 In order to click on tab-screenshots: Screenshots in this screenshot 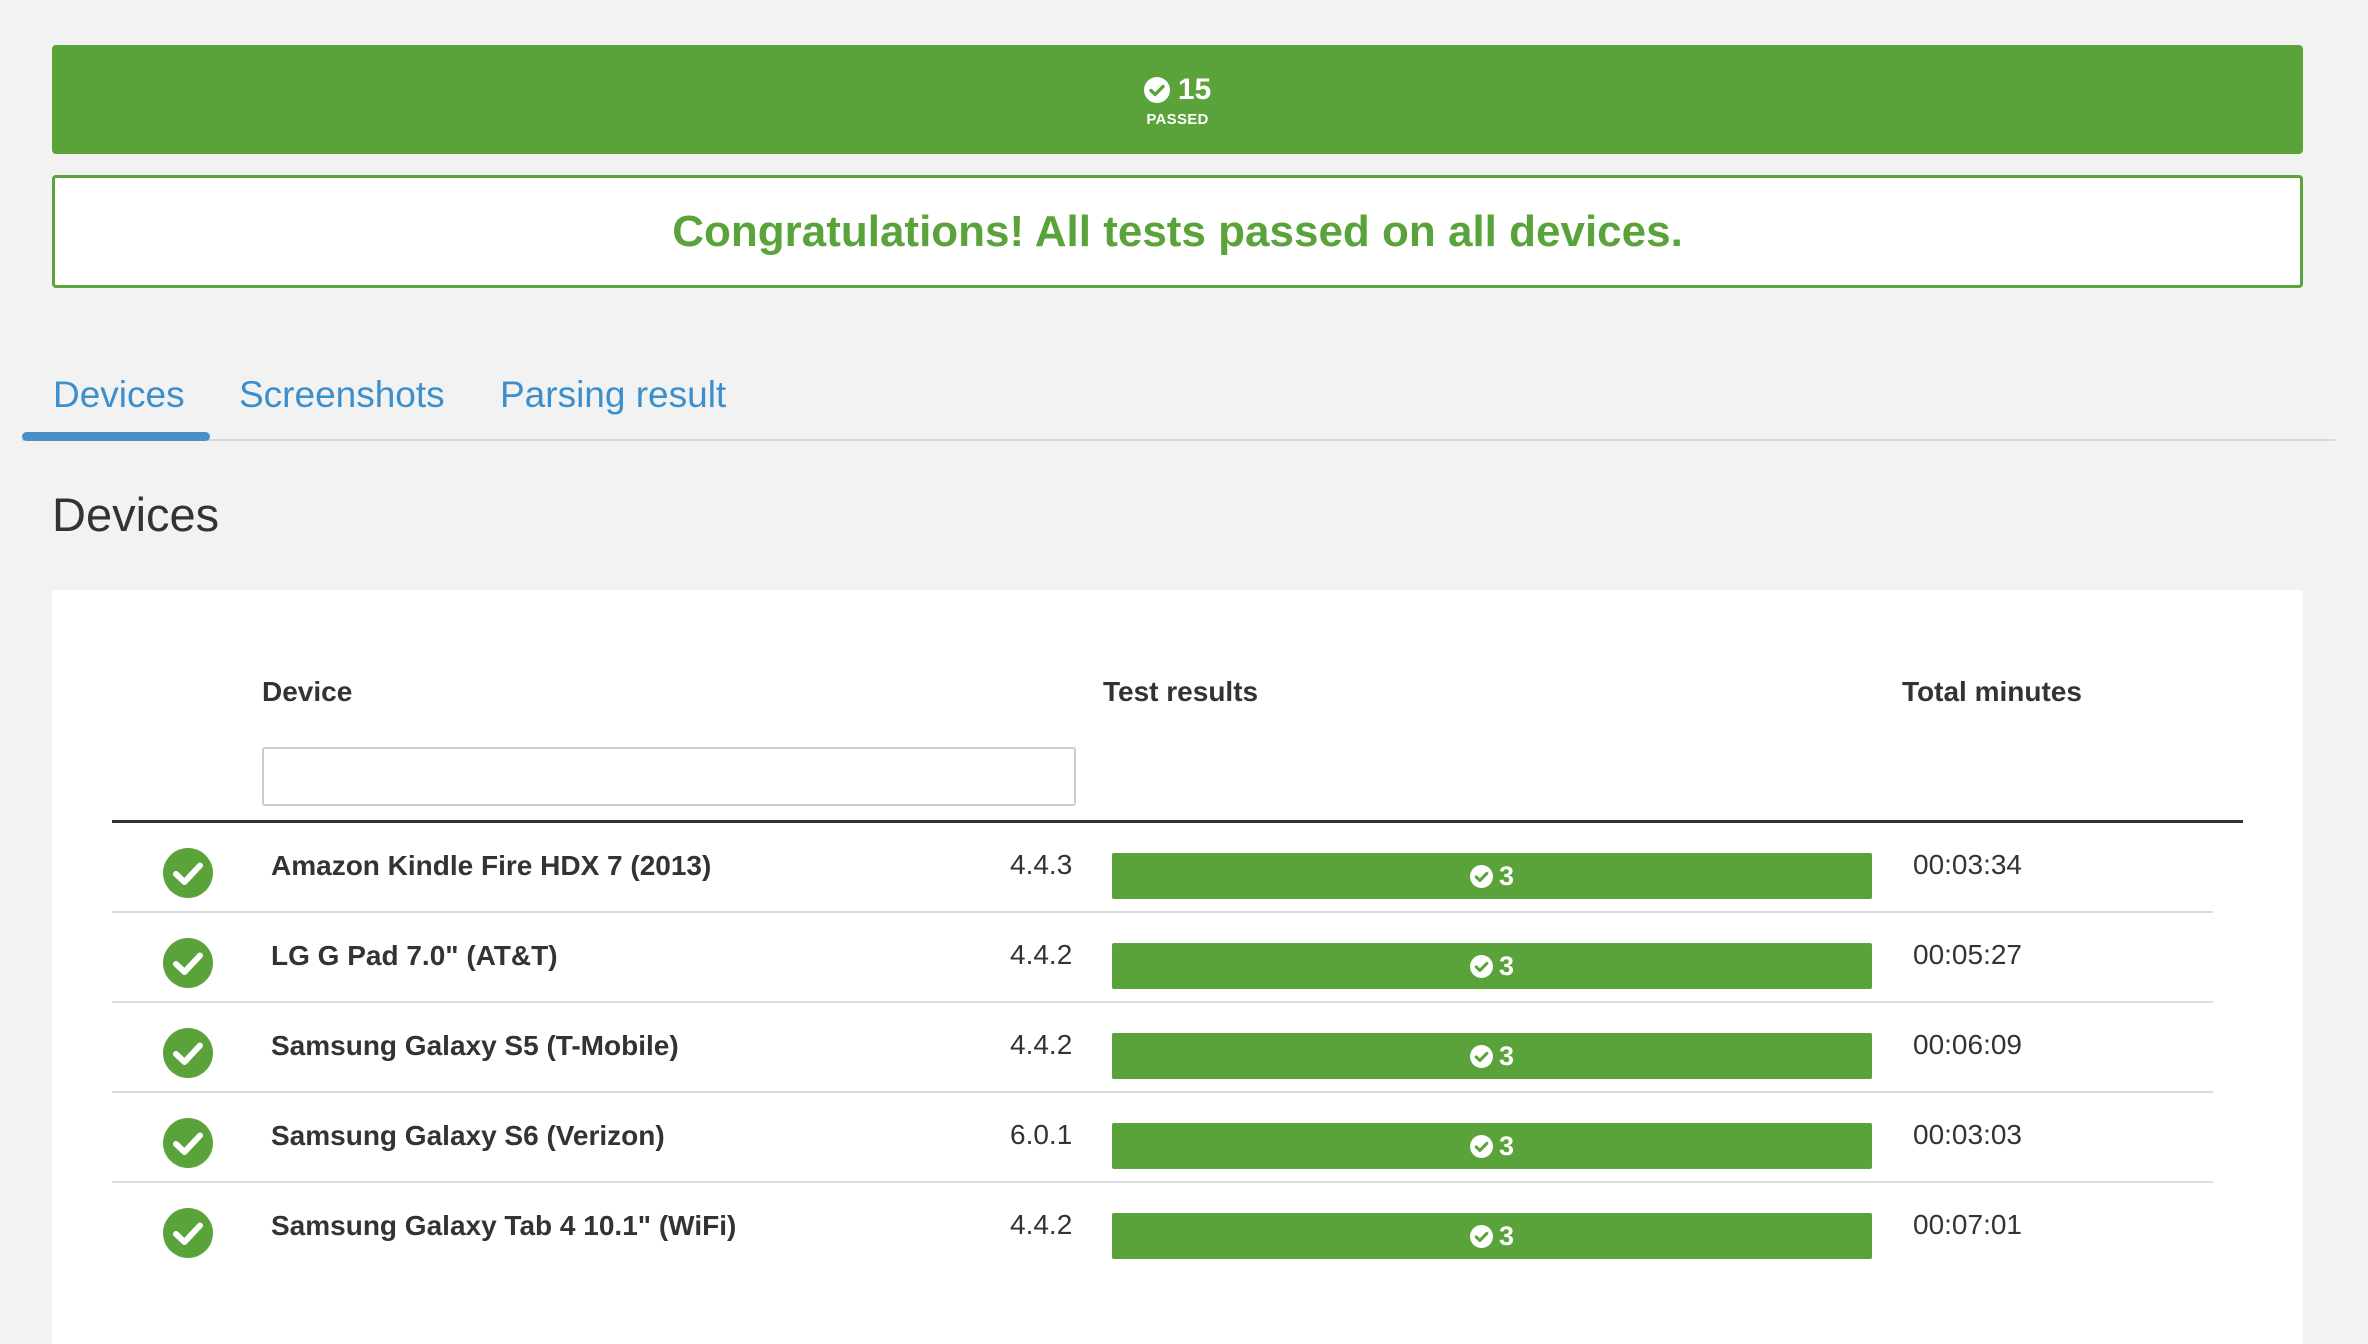, I will do `click(342, 395)`.